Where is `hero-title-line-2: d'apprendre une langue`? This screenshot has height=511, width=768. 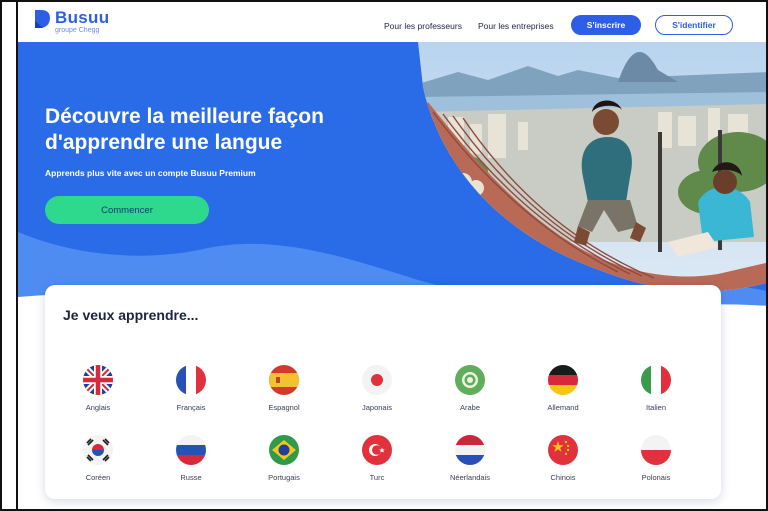 hero-title-line-2: d'apprendre une langue is located at coordinates (164, 143).